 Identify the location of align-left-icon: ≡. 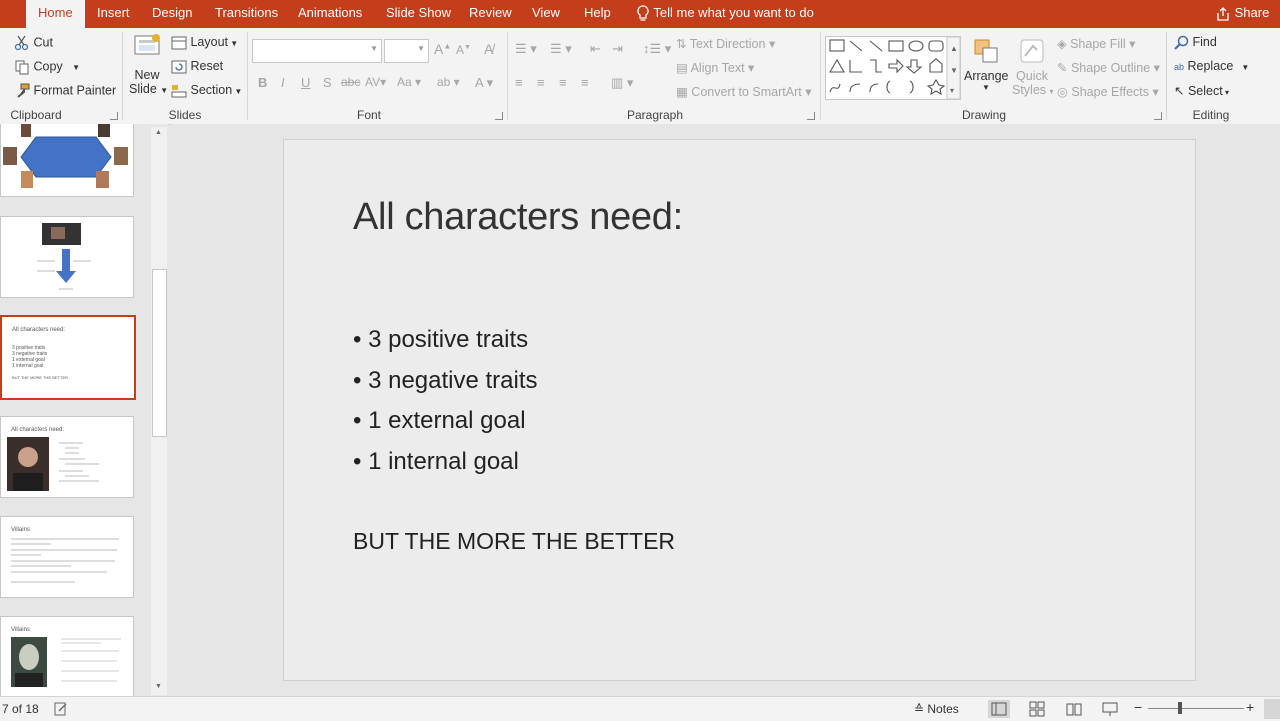
(519, 82).